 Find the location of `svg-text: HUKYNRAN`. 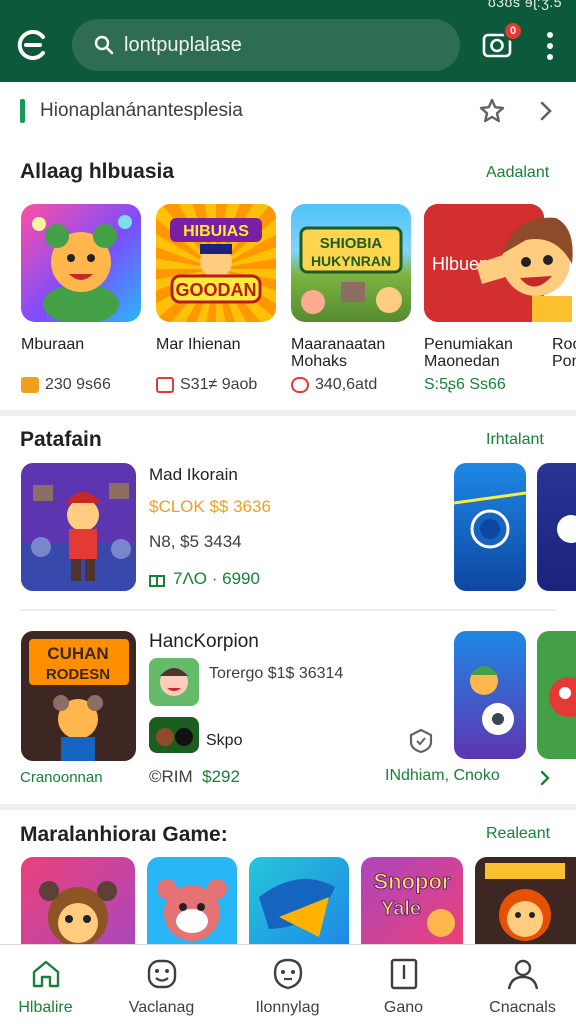

svg-text: HUKYNRAN is located at coordinates (351, 261).